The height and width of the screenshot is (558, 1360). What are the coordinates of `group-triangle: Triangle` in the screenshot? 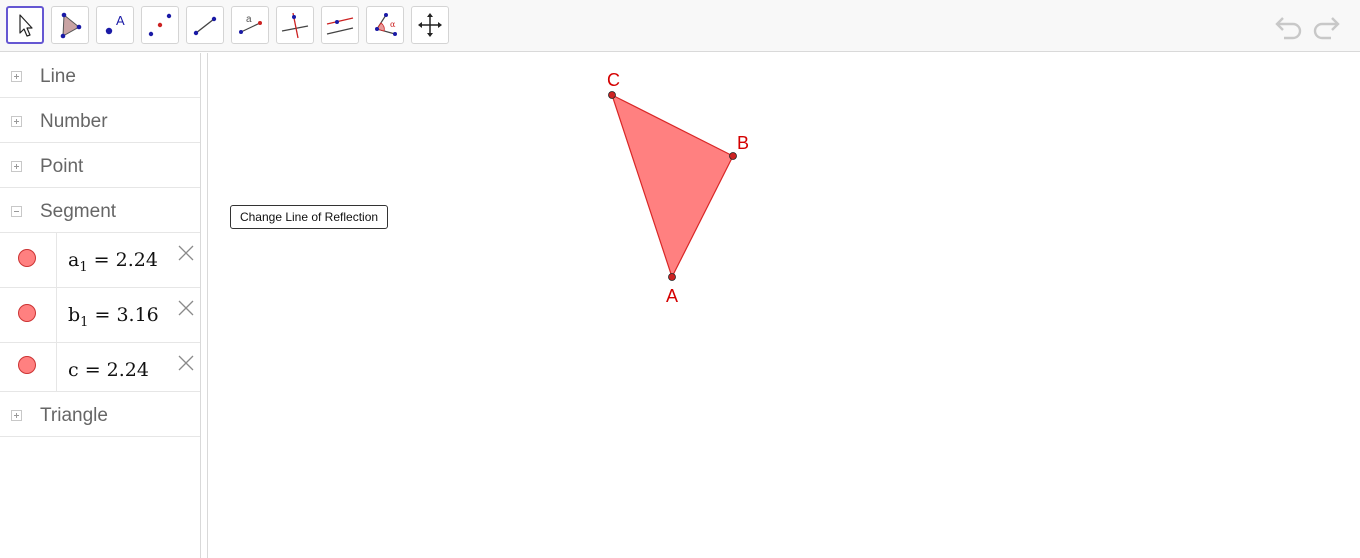 It's located at (100, 414).